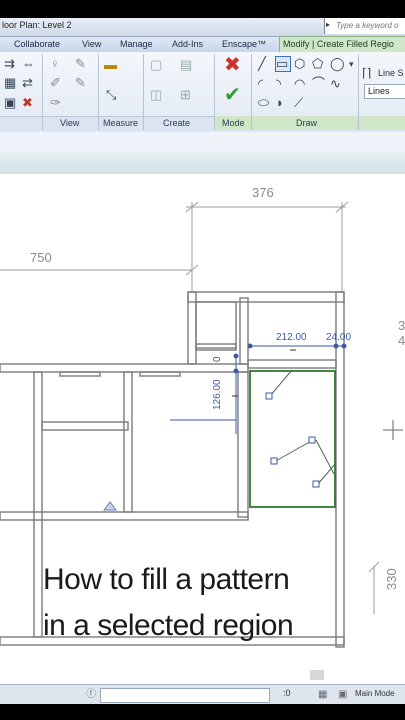  What do you see at coordinates (287, 693) in the screenshot?
I see `selection-count: :0` at bounding box center [287, 693].